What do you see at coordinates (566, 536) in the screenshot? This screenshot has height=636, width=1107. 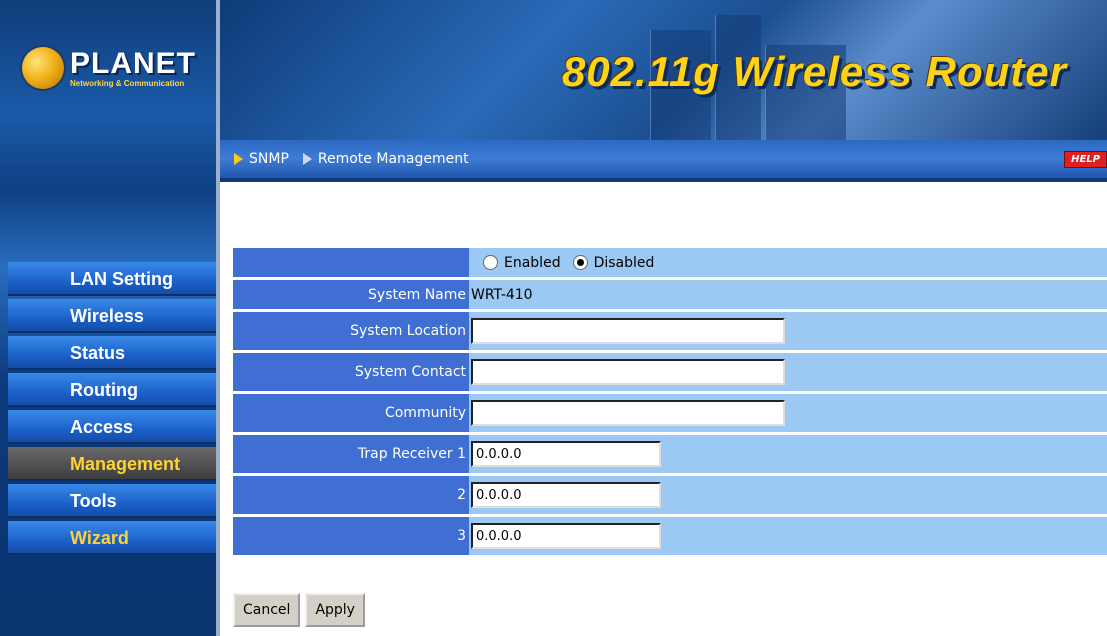 I see `trap-receiver-3-input` at bounding box center [566, 536].